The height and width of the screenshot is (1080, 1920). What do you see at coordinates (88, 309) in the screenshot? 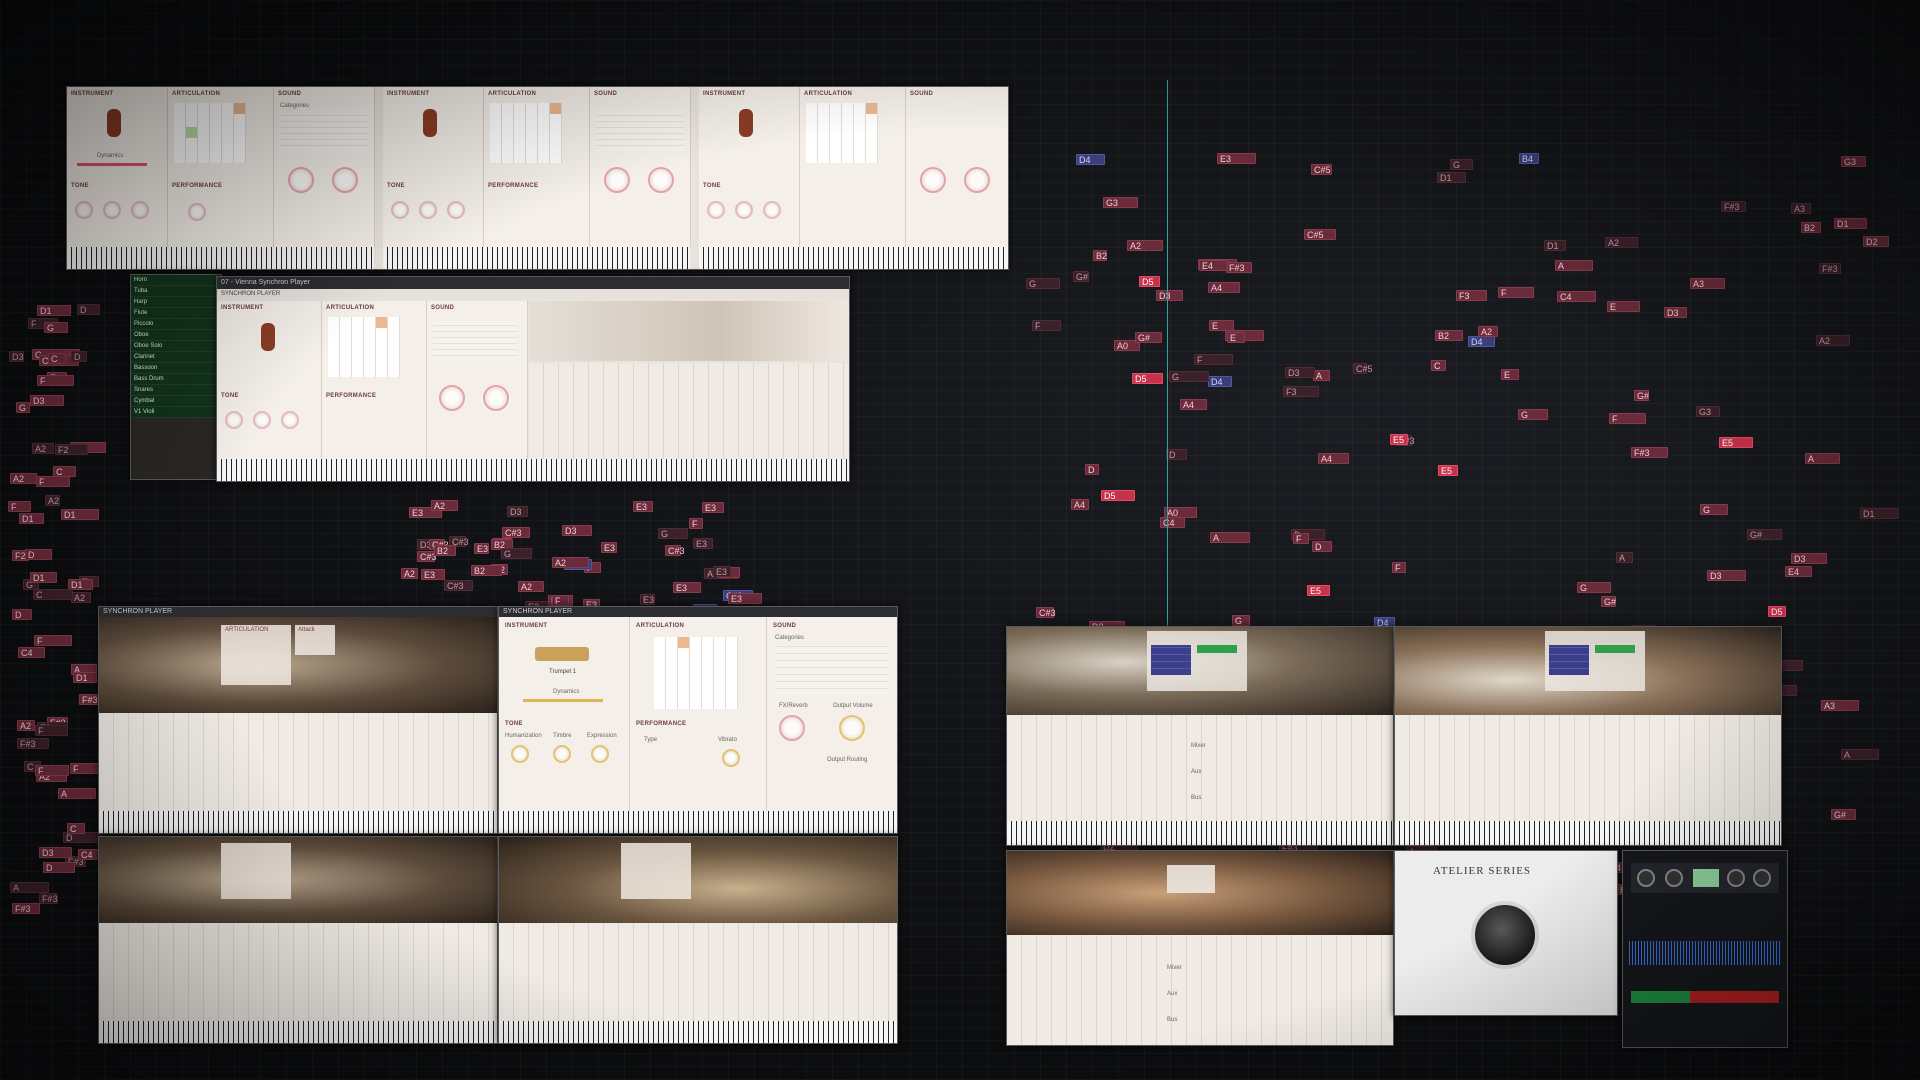
I see `midi-note: D` at bounding box center [88, 309].